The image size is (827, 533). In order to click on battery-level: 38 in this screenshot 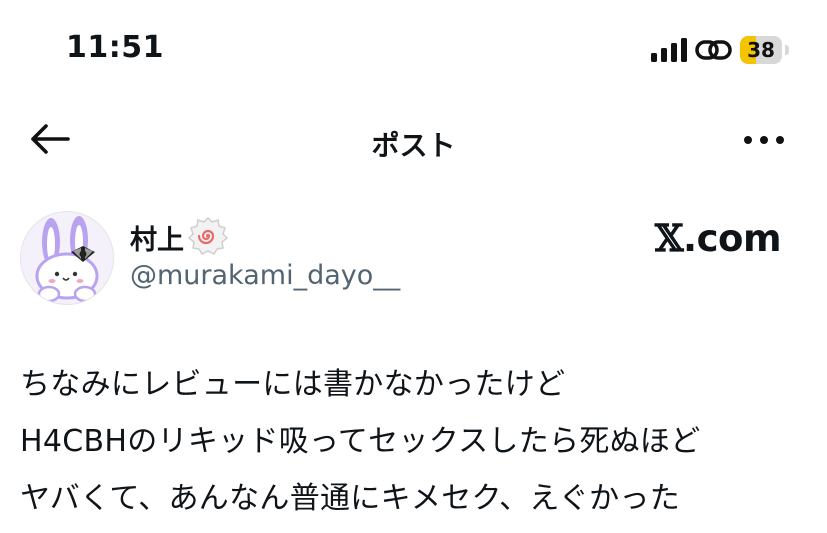, I will do `click(761, 50)`.